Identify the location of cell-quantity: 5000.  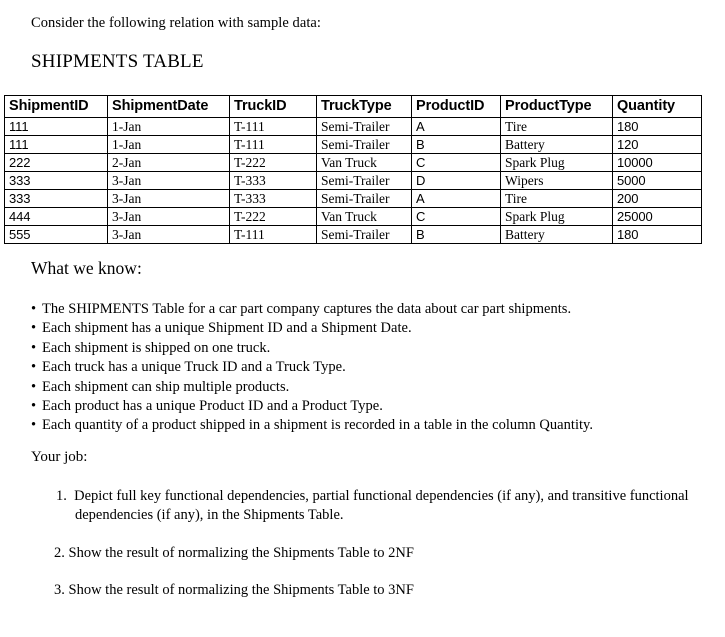
(657, 180).